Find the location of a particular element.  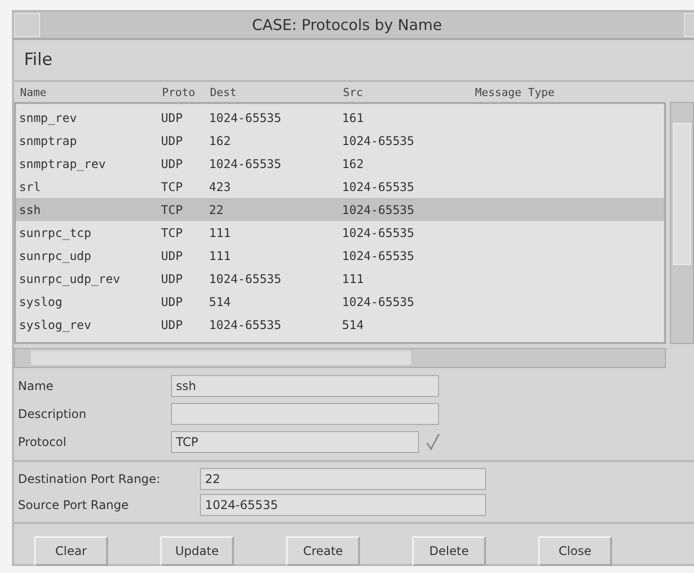

table-cell-text: syslog is located at coordinates (41, 301).